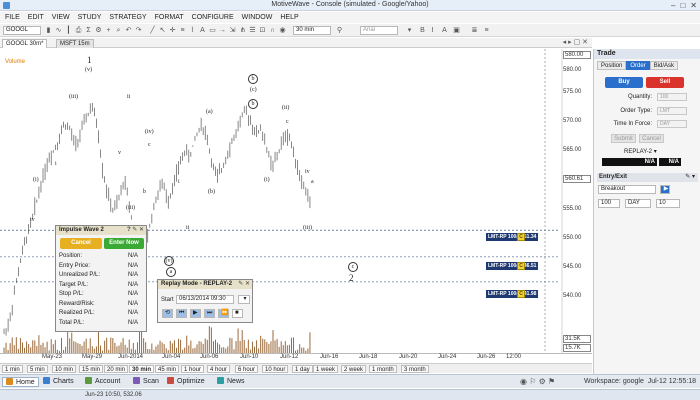 This screenshot has height=400, width=700. I want to click on entry-qty-field: 100, so click(609, 203).